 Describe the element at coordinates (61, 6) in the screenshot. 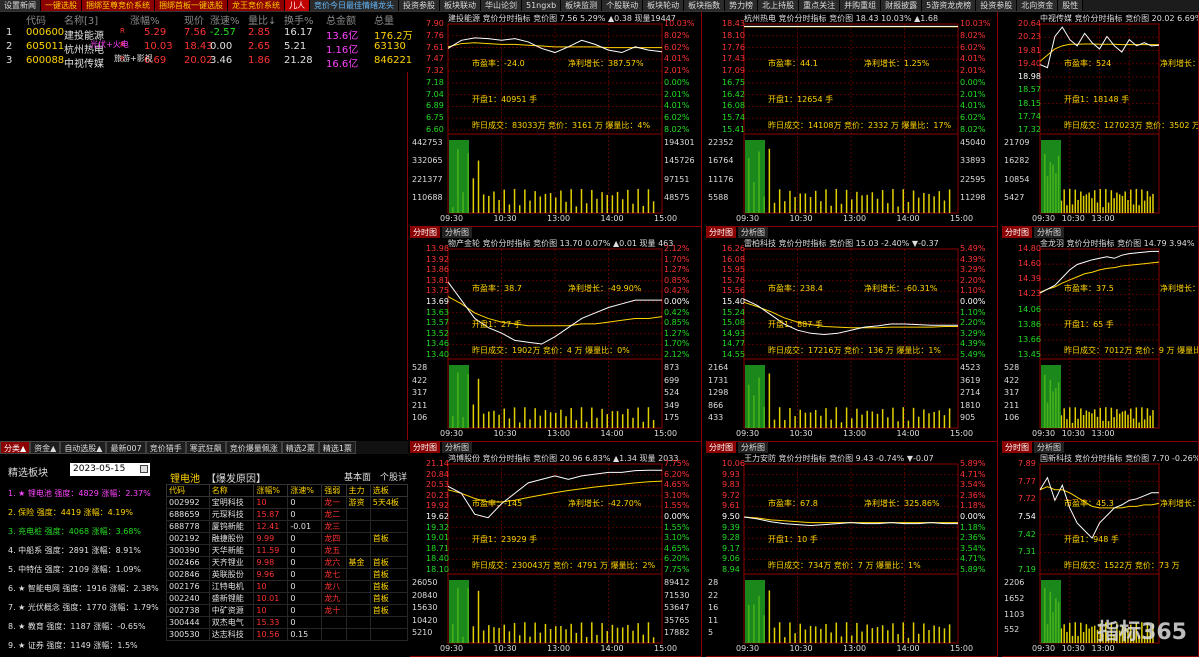

I see `menu-tab: 一键选股` at that location.